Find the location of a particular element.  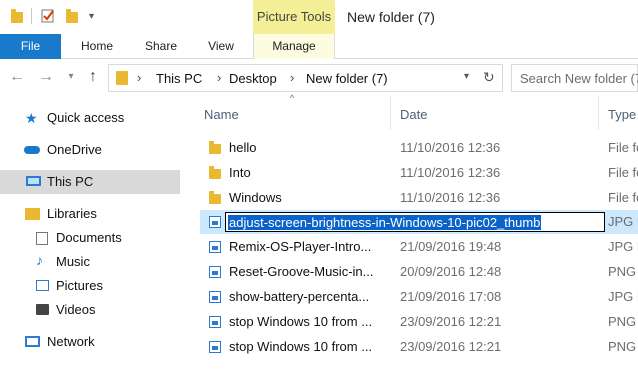

nav-label: Music is located at coordinates (73, 261).